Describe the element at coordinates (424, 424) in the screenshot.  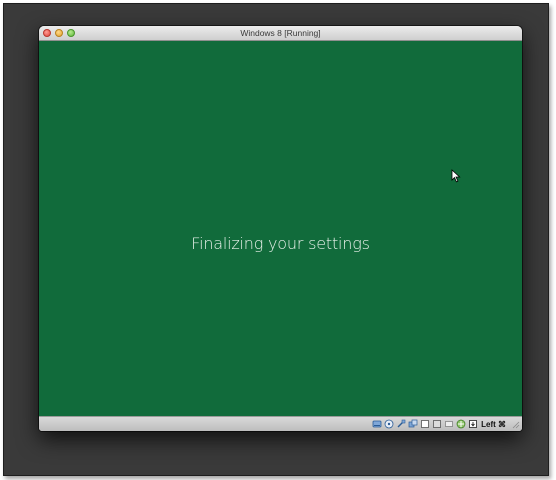
I see `network-icon` at that location.